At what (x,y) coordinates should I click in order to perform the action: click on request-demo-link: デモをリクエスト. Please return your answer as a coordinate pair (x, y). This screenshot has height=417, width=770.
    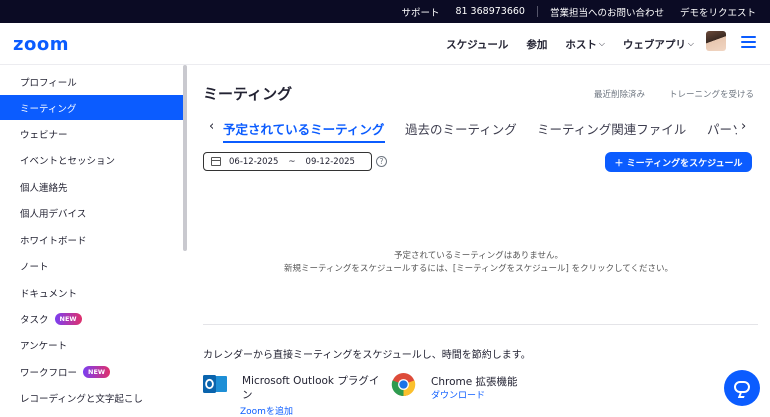
    Looking at the image, I should click on (718, 12).